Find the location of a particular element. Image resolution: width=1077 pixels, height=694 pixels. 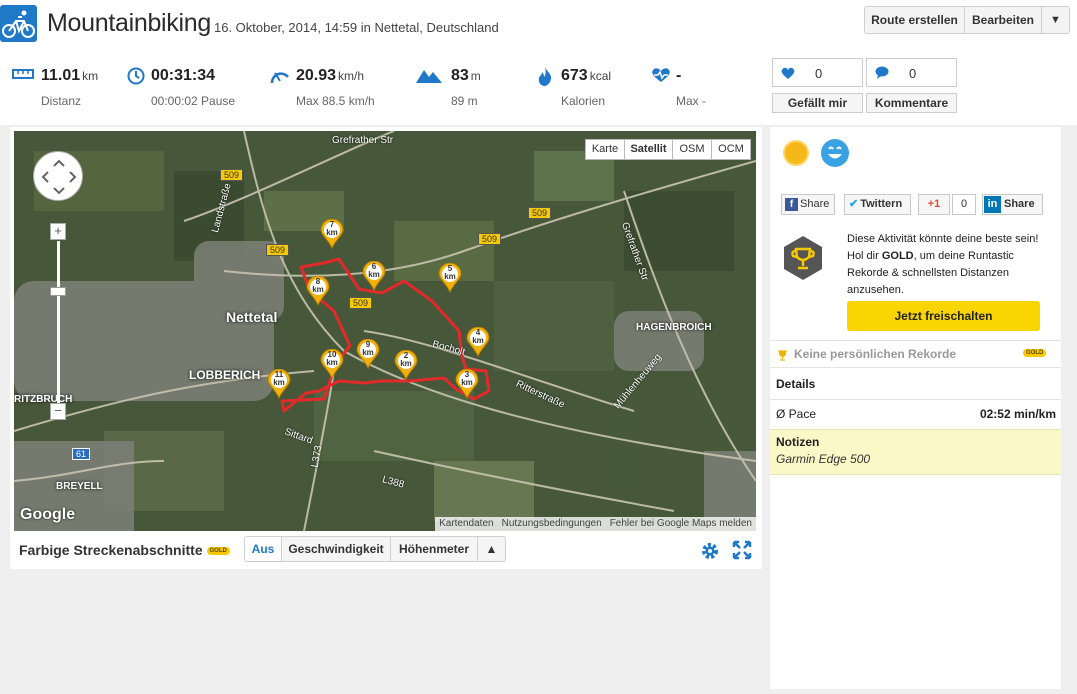

google-logo: Google is located at coordinates (48, 514).